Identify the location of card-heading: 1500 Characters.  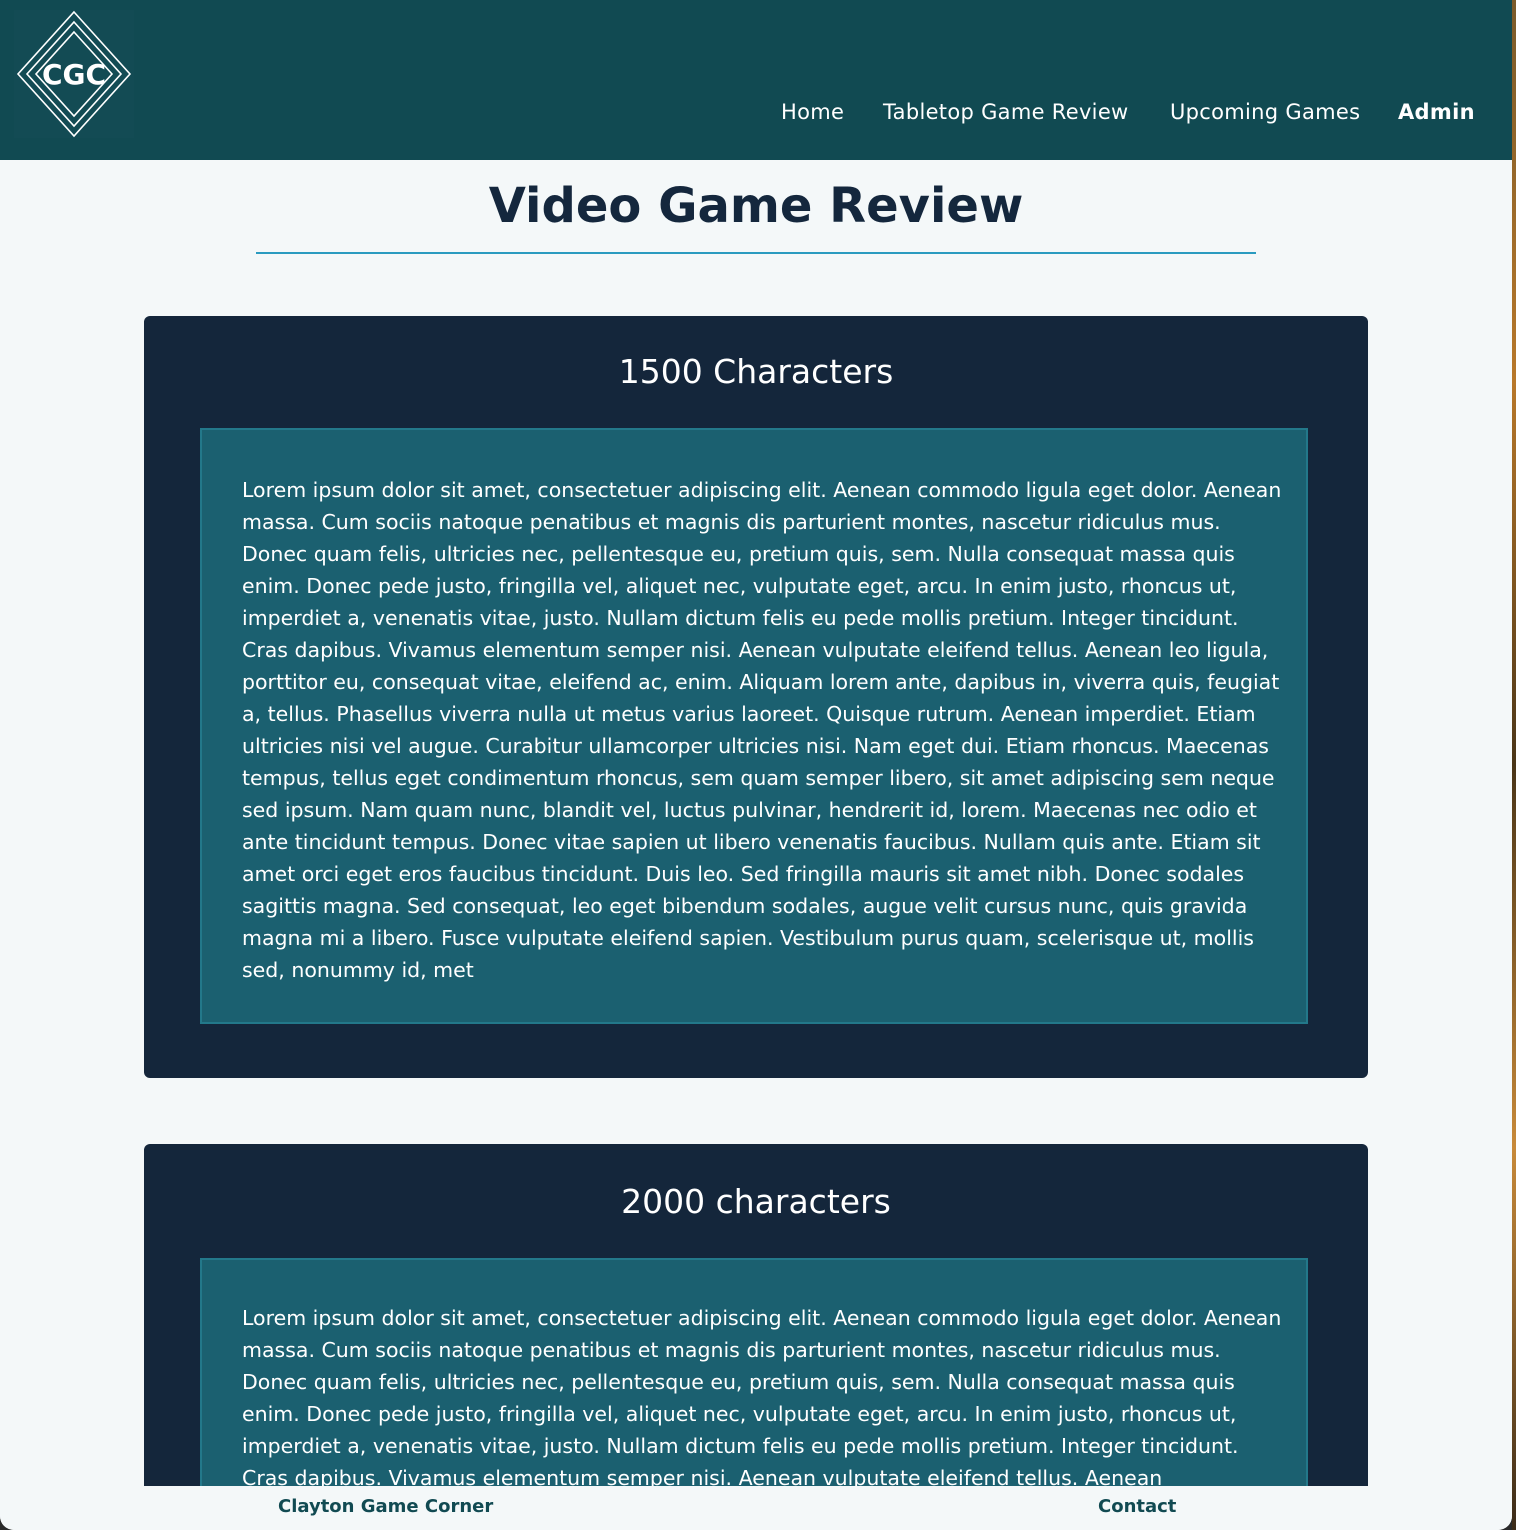
(756, 371).